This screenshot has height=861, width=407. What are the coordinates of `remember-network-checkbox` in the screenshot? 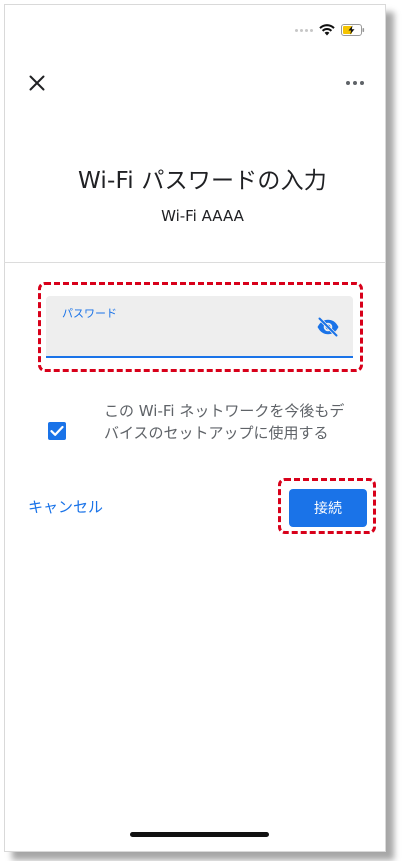 It's located at (57, 431).